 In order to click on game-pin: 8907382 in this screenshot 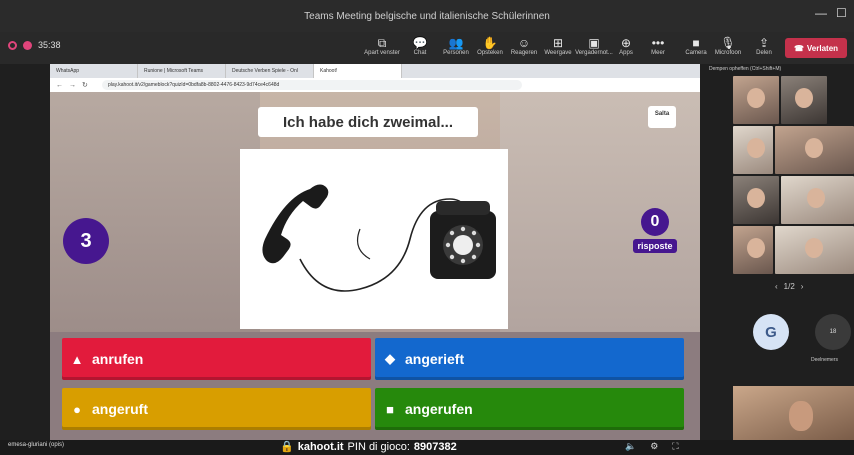, I will do `click(435, 446)`.